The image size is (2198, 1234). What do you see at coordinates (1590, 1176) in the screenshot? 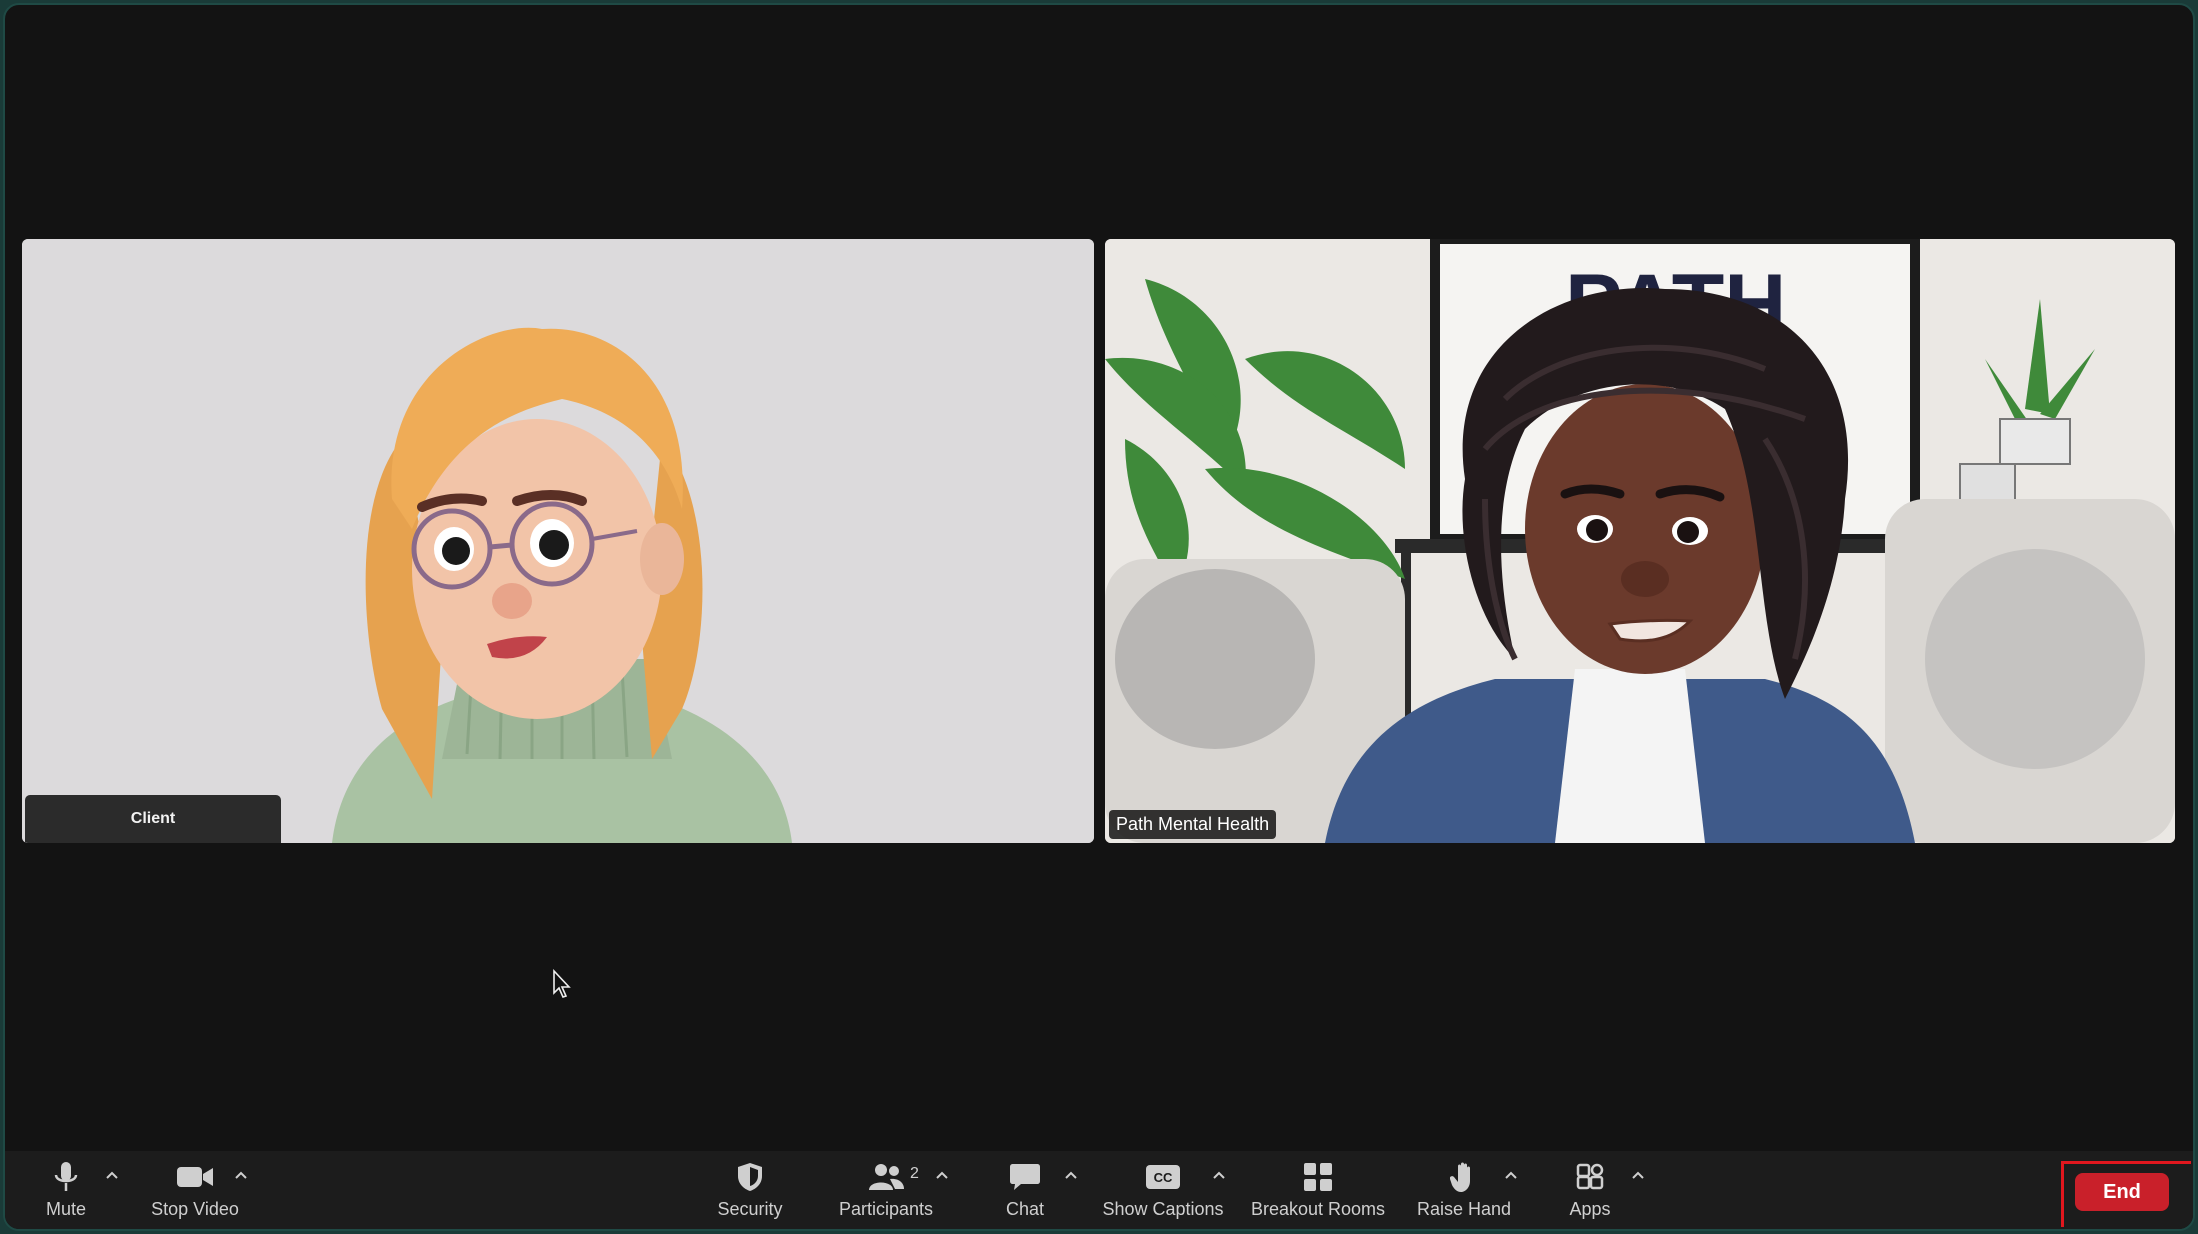
I see `apps-icon` at bounding box center [1590, 1176].